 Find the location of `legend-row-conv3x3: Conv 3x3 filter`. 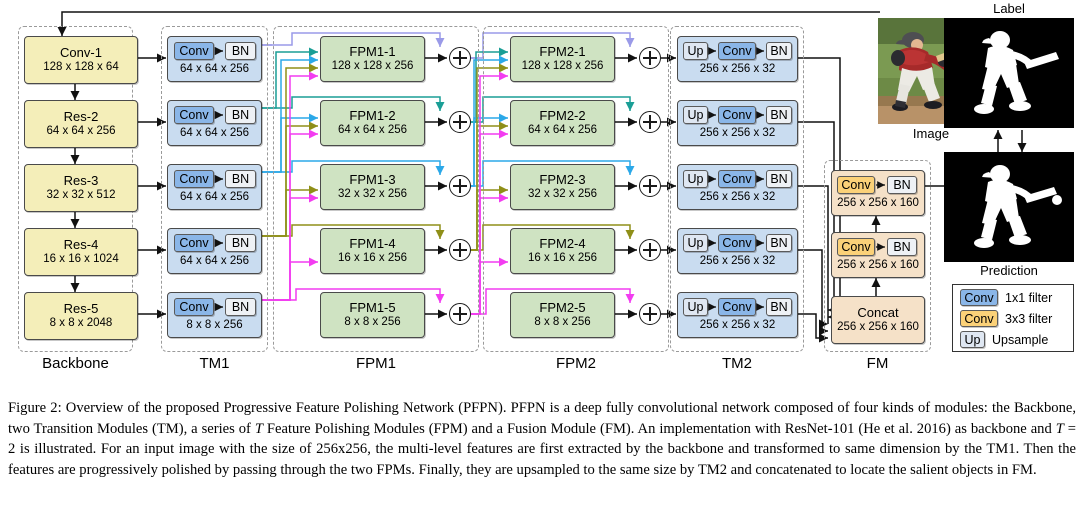

legend-row-conv3x3: Conv 3x3 filter is located at coordinates (1006, 318).